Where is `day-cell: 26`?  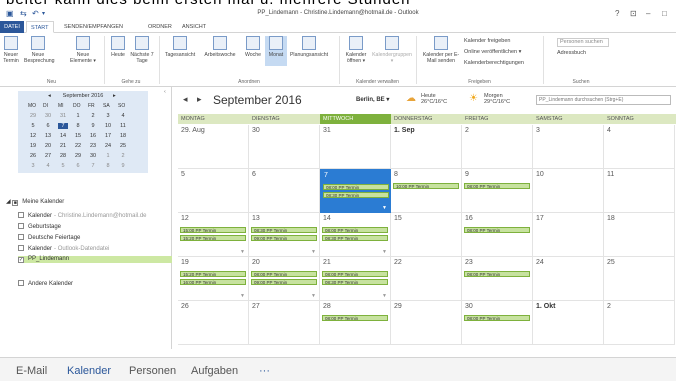
day-cell: 26 is located at coordinates (213, 323).